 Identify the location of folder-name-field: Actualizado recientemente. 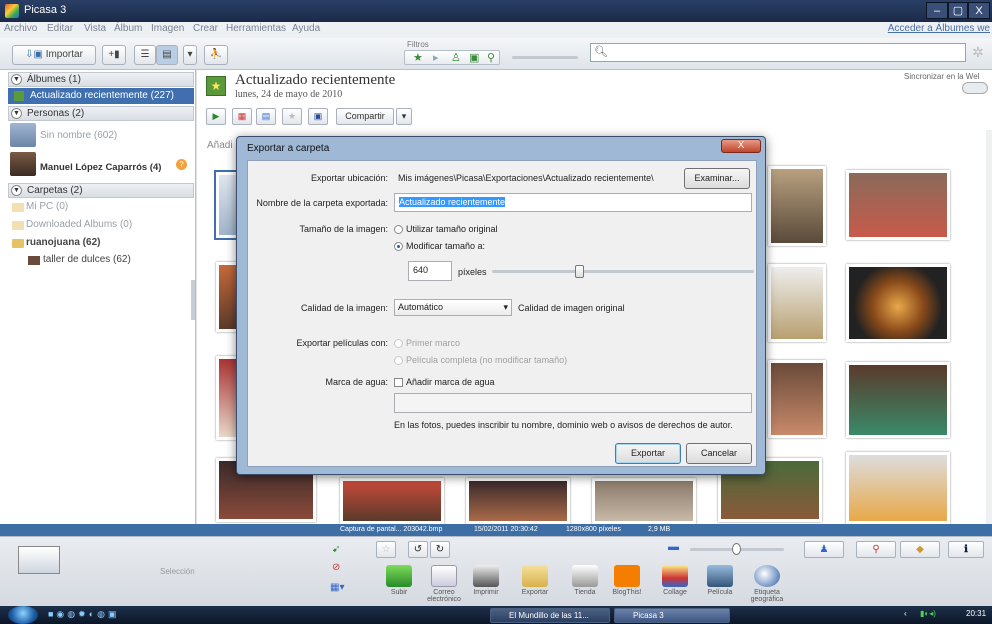
(573, 202).